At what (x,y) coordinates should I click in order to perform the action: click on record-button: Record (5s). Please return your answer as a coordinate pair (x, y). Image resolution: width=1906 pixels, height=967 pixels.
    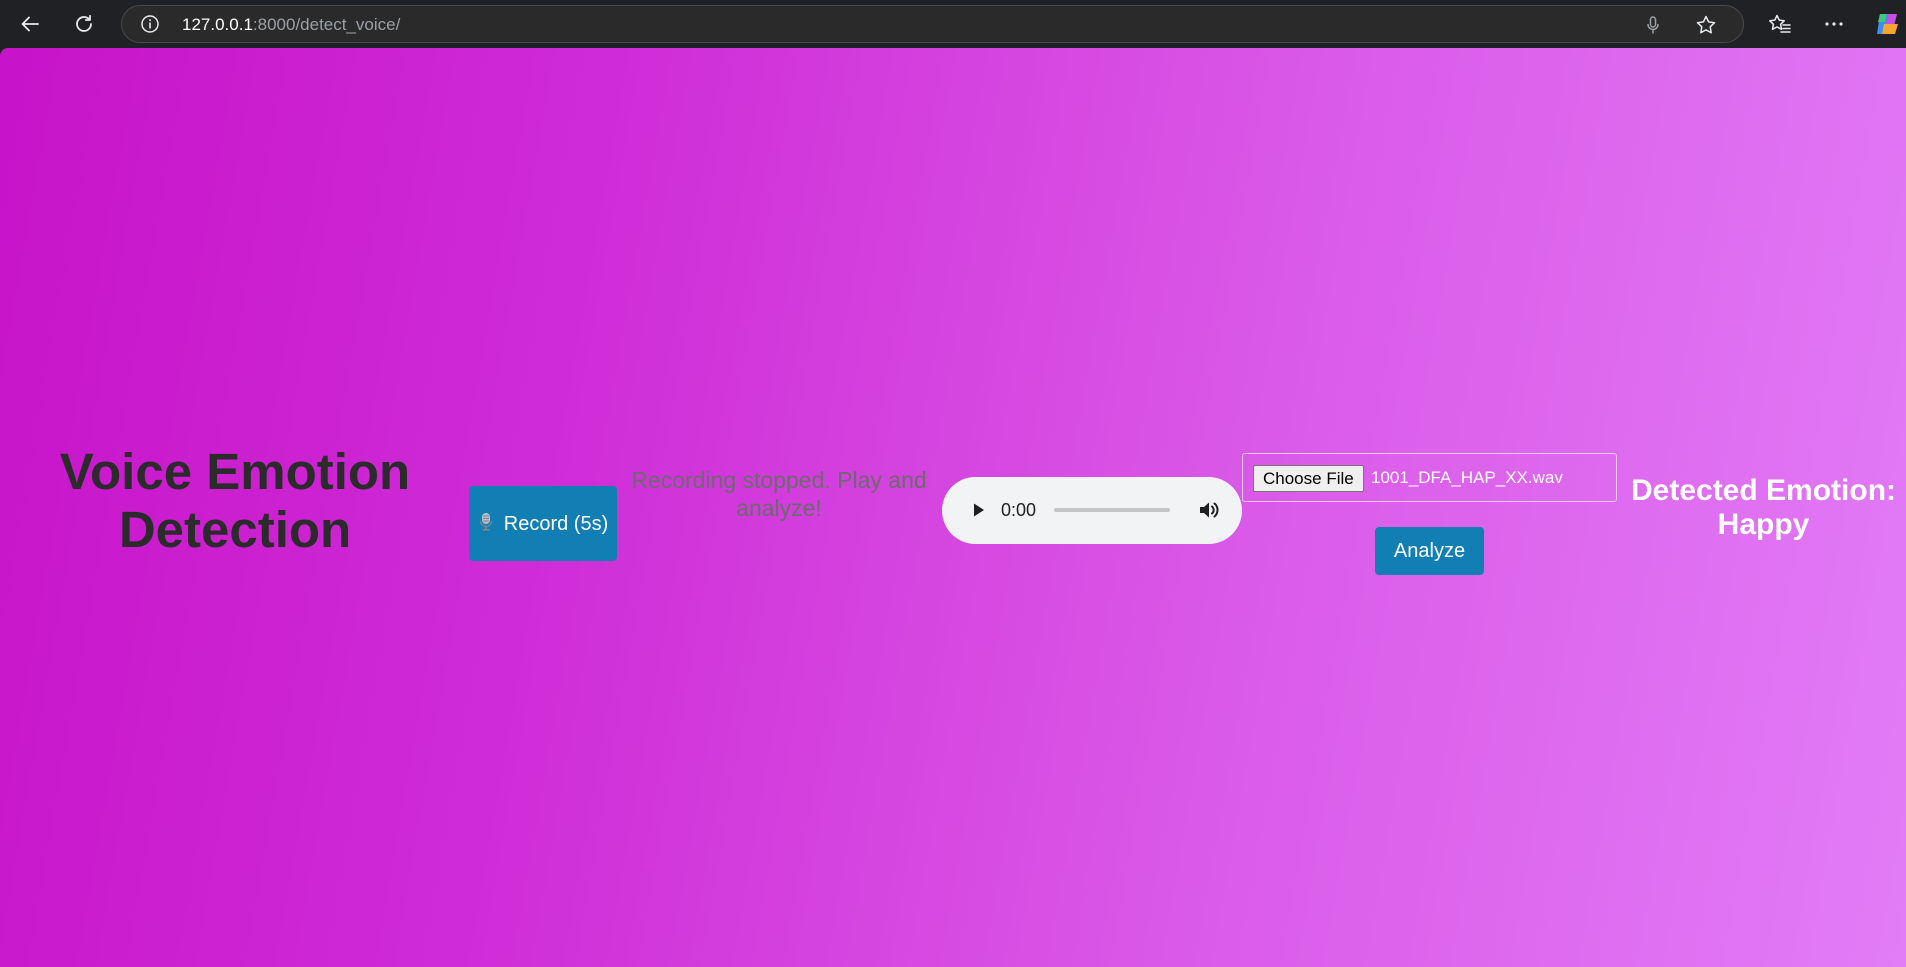
    Looking at the image, I should click on (543, 523).